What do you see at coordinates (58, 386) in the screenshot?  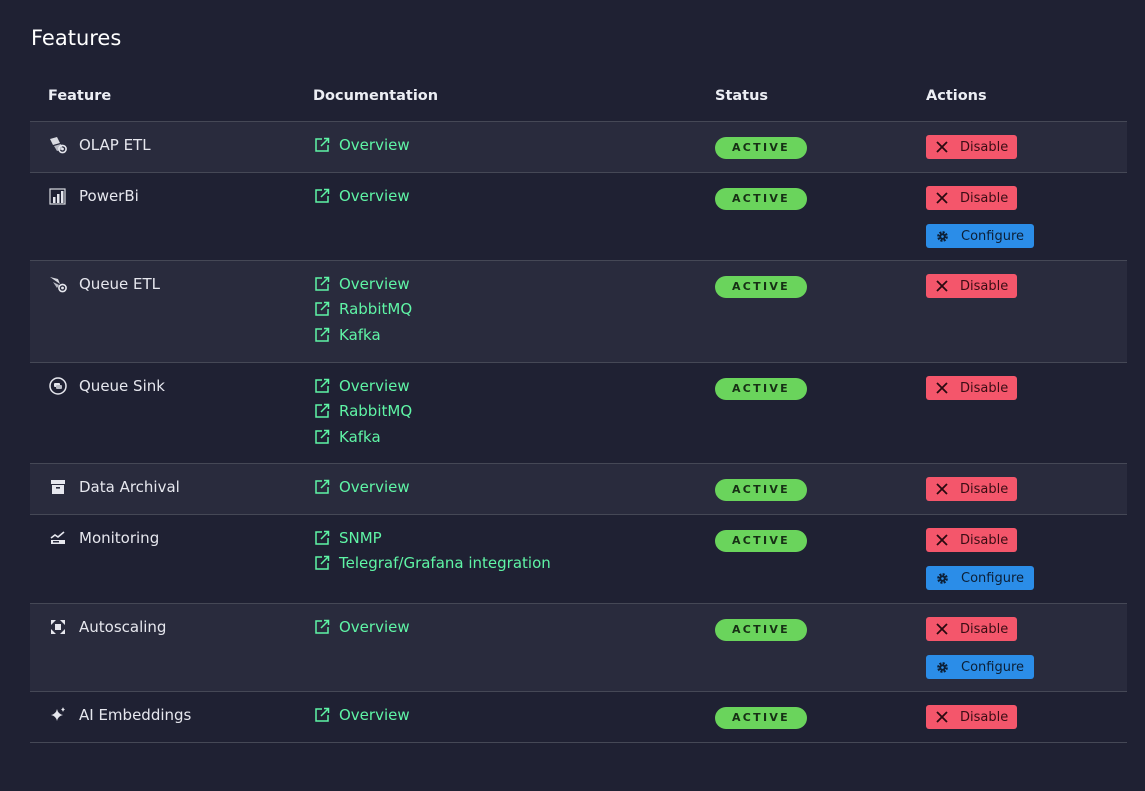 I see `queue-sink-icon` at bounding box center [58, 386].